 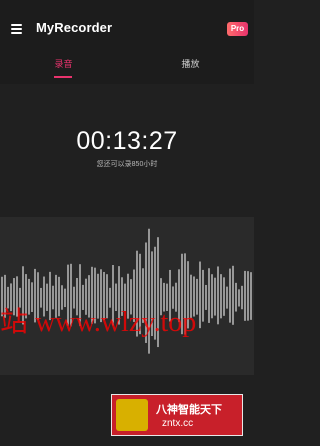 What do you see at coordinates (16, 29) in the screenshot?
I see `menu-icon` at bounding box center [16, 29].